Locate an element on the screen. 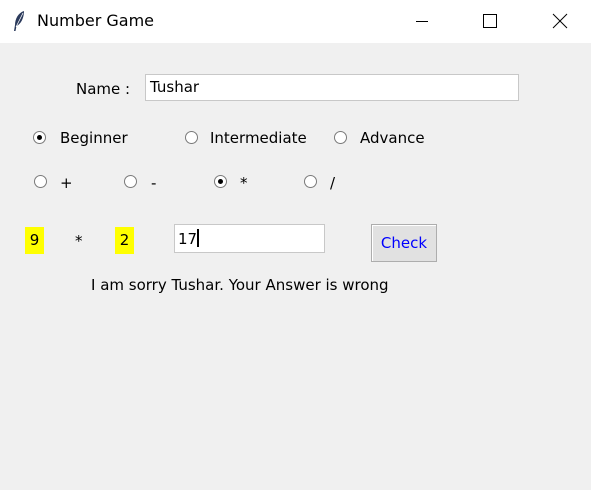 The image size is (591, 490). result-message: I am sorry Tushar. Your Answer is wrong is located at coordinates (240, 285).